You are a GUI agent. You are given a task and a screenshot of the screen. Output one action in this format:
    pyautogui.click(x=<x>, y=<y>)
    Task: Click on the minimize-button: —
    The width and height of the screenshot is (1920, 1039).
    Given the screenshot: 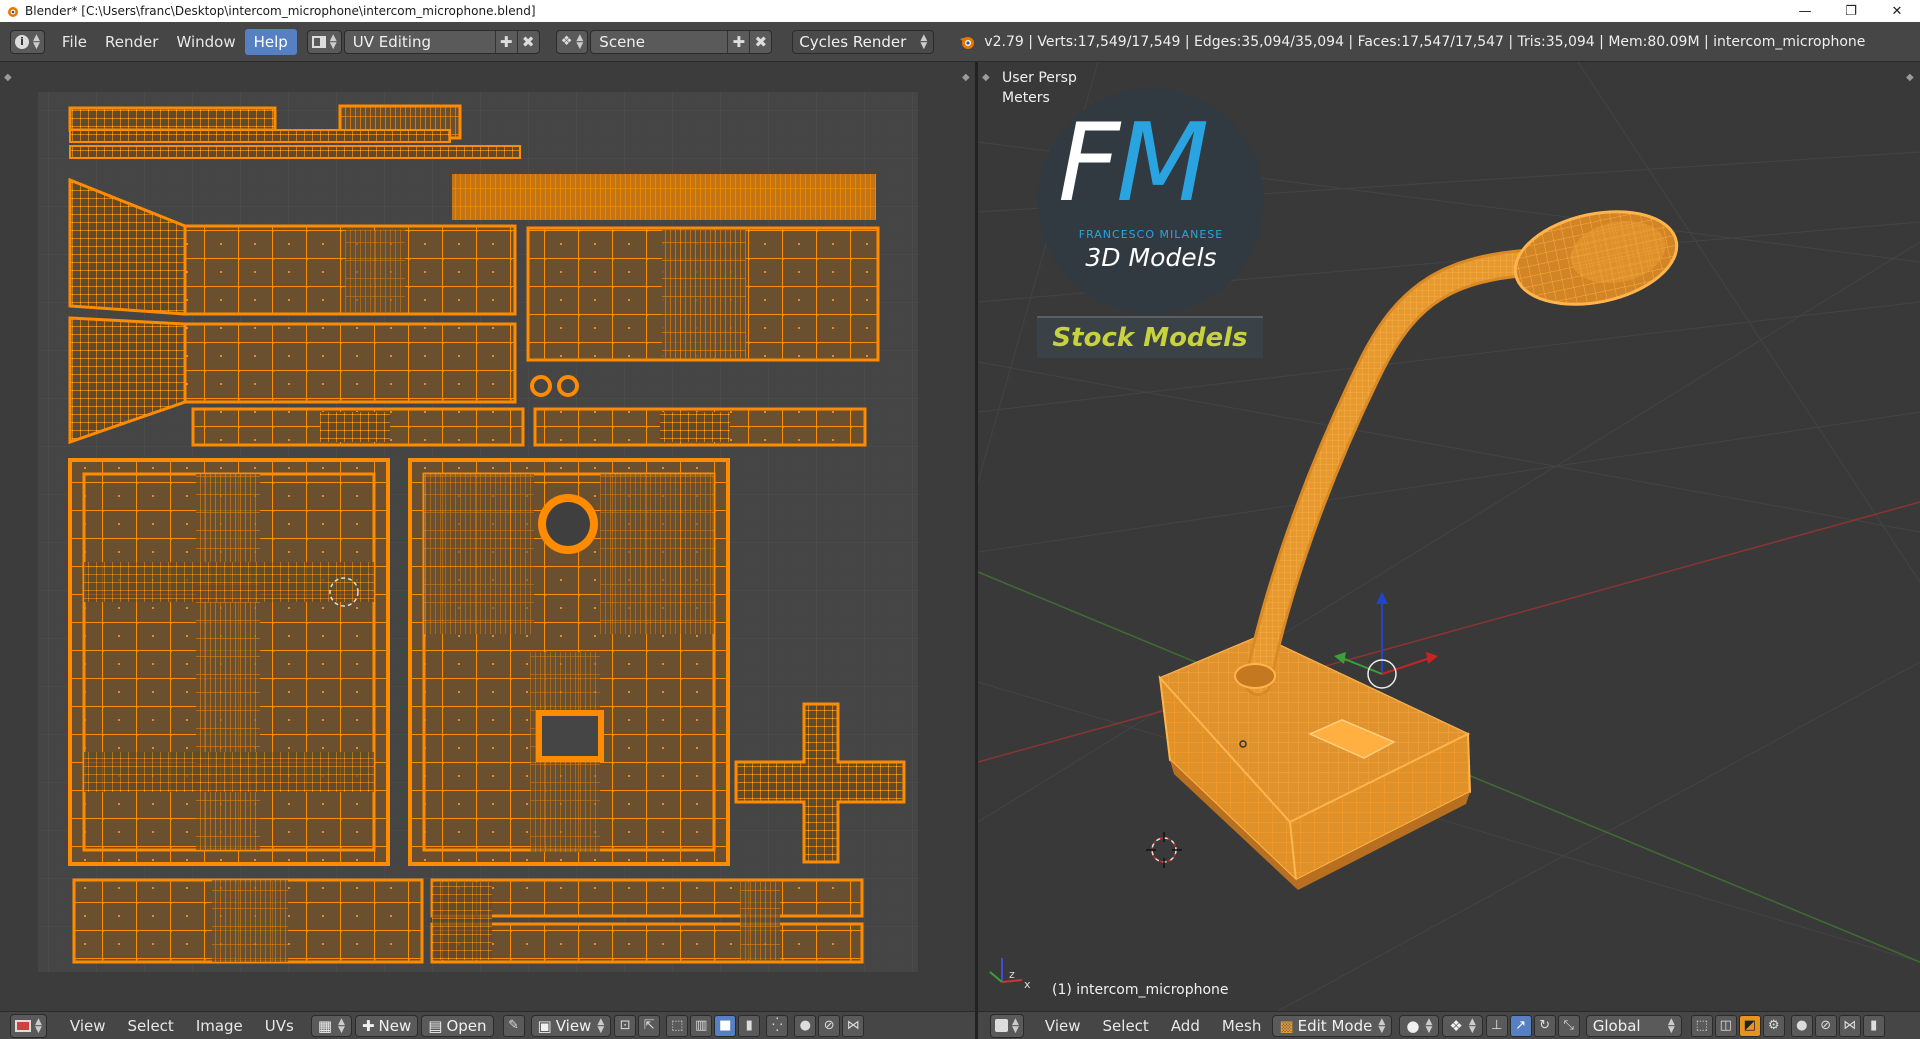 What is the action you would take?
    pyautogui.click(x=1805, y=11)
    